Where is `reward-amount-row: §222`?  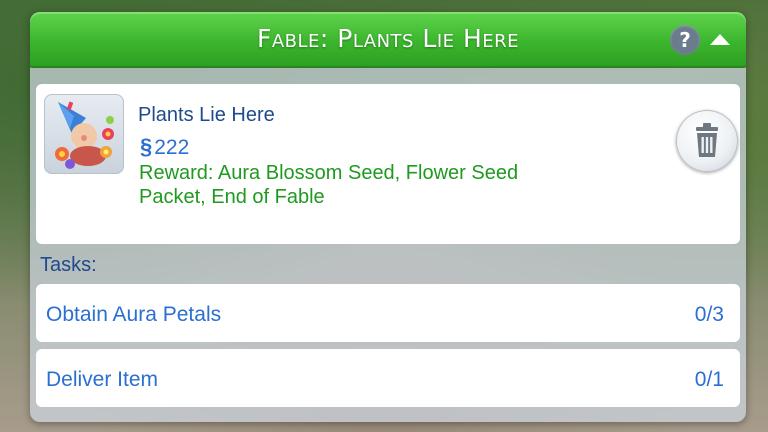 reward-amount-row: §222 is located at coordinates (164, 147).